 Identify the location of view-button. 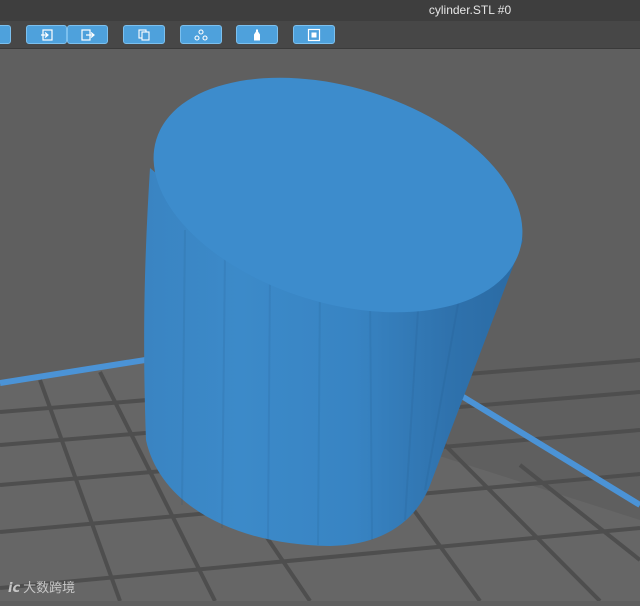
(314, 34).